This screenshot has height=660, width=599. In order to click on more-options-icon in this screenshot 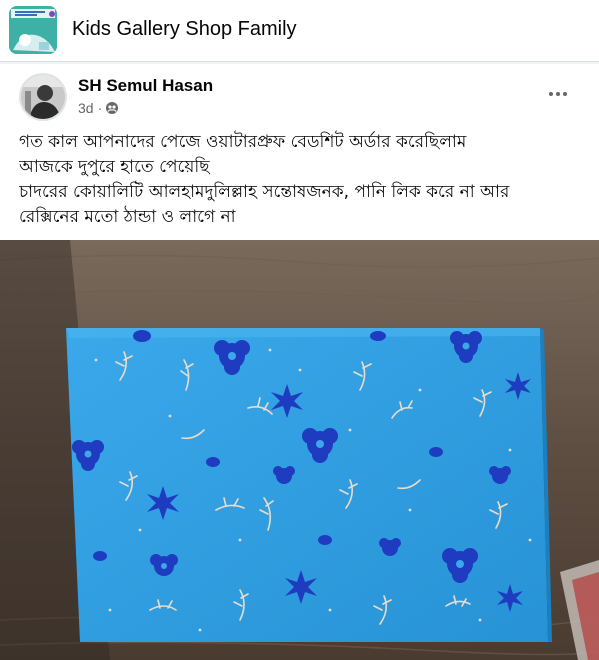, I will do `click(558, 94)`.